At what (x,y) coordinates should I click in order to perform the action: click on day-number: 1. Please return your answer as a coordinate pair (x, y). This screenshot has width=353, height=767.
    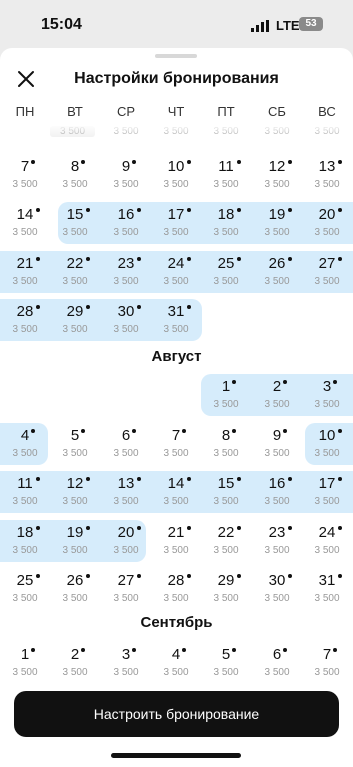
    Looking at the image, I should click on (226, 386).